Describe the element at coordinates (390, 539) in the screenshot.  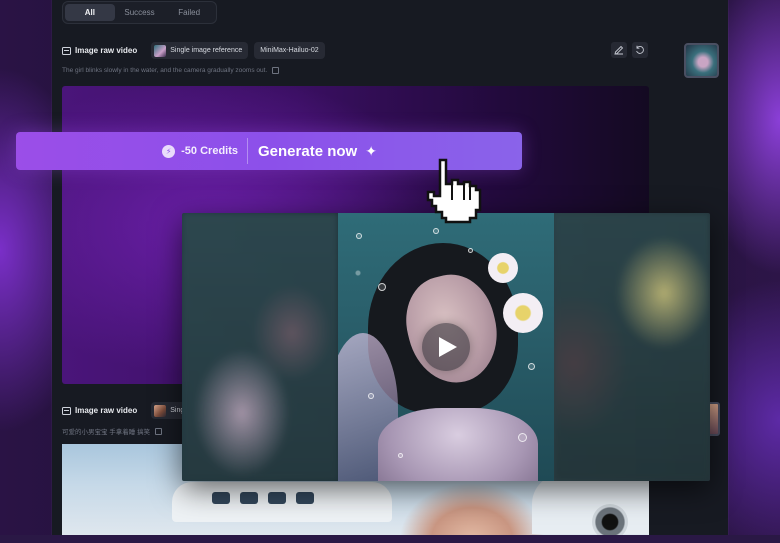
I see `bottom-strip` at that location.